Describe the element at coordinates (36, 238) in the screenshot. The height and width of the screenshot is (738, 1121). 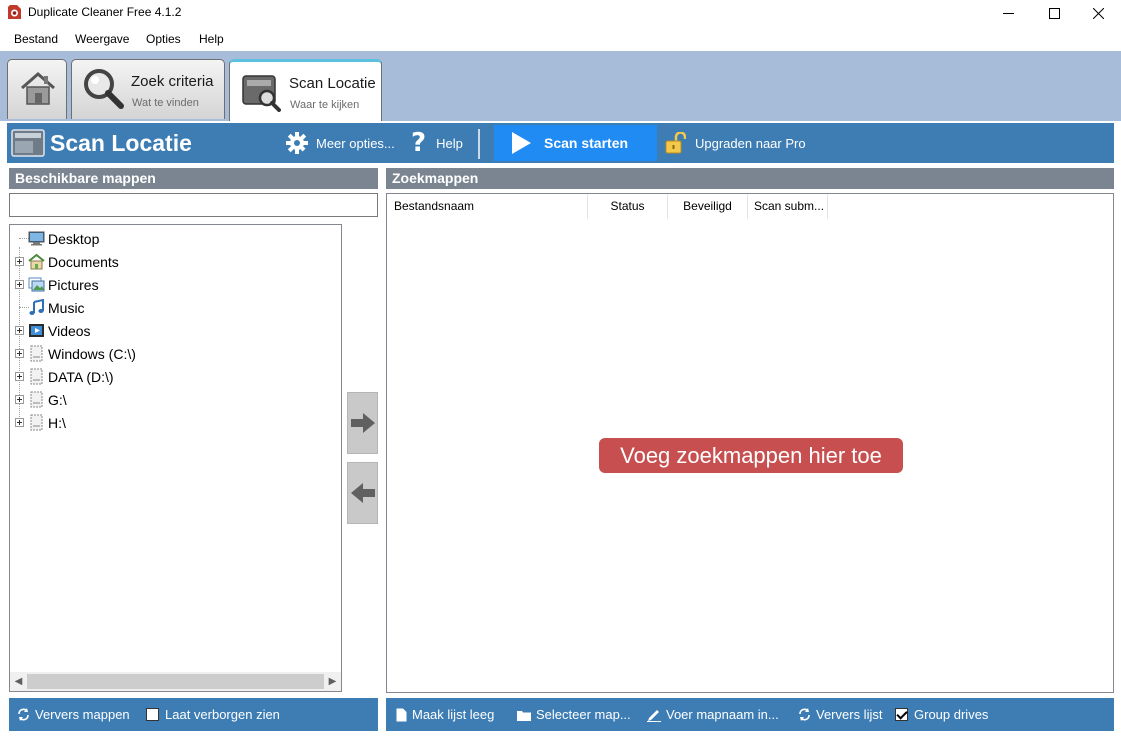
I see `desktop-icon` at that location.